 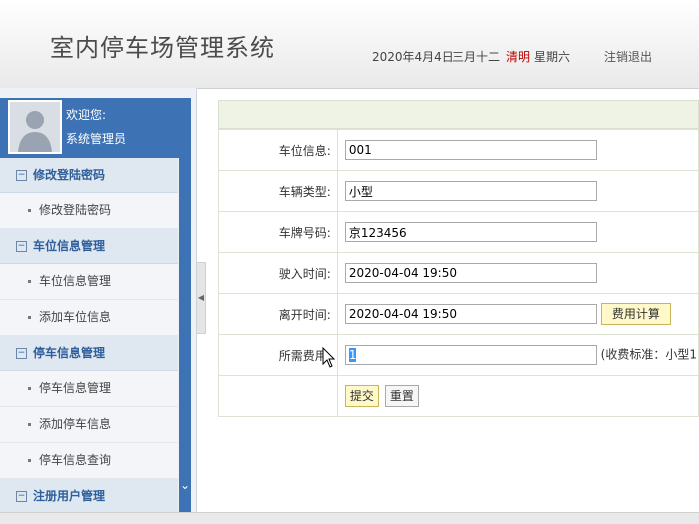 What do you see at coordinates (86, 115) in the screenshot?
I see `welcome-text: 欢迎您:` at bounding box center [86, 115].